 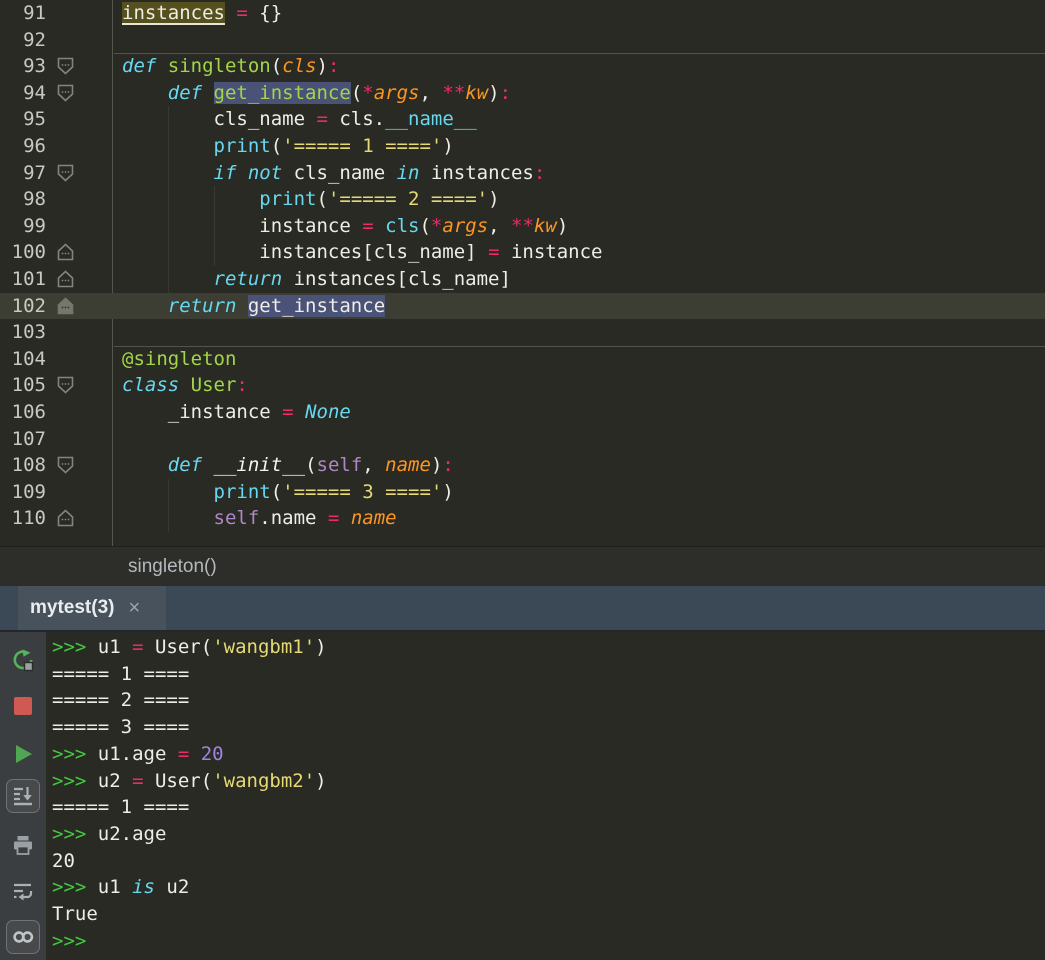 What do you see at coordinates (23, 226) in the screenshot?
I see `line-number: 99` at bounding box center [23, 226].